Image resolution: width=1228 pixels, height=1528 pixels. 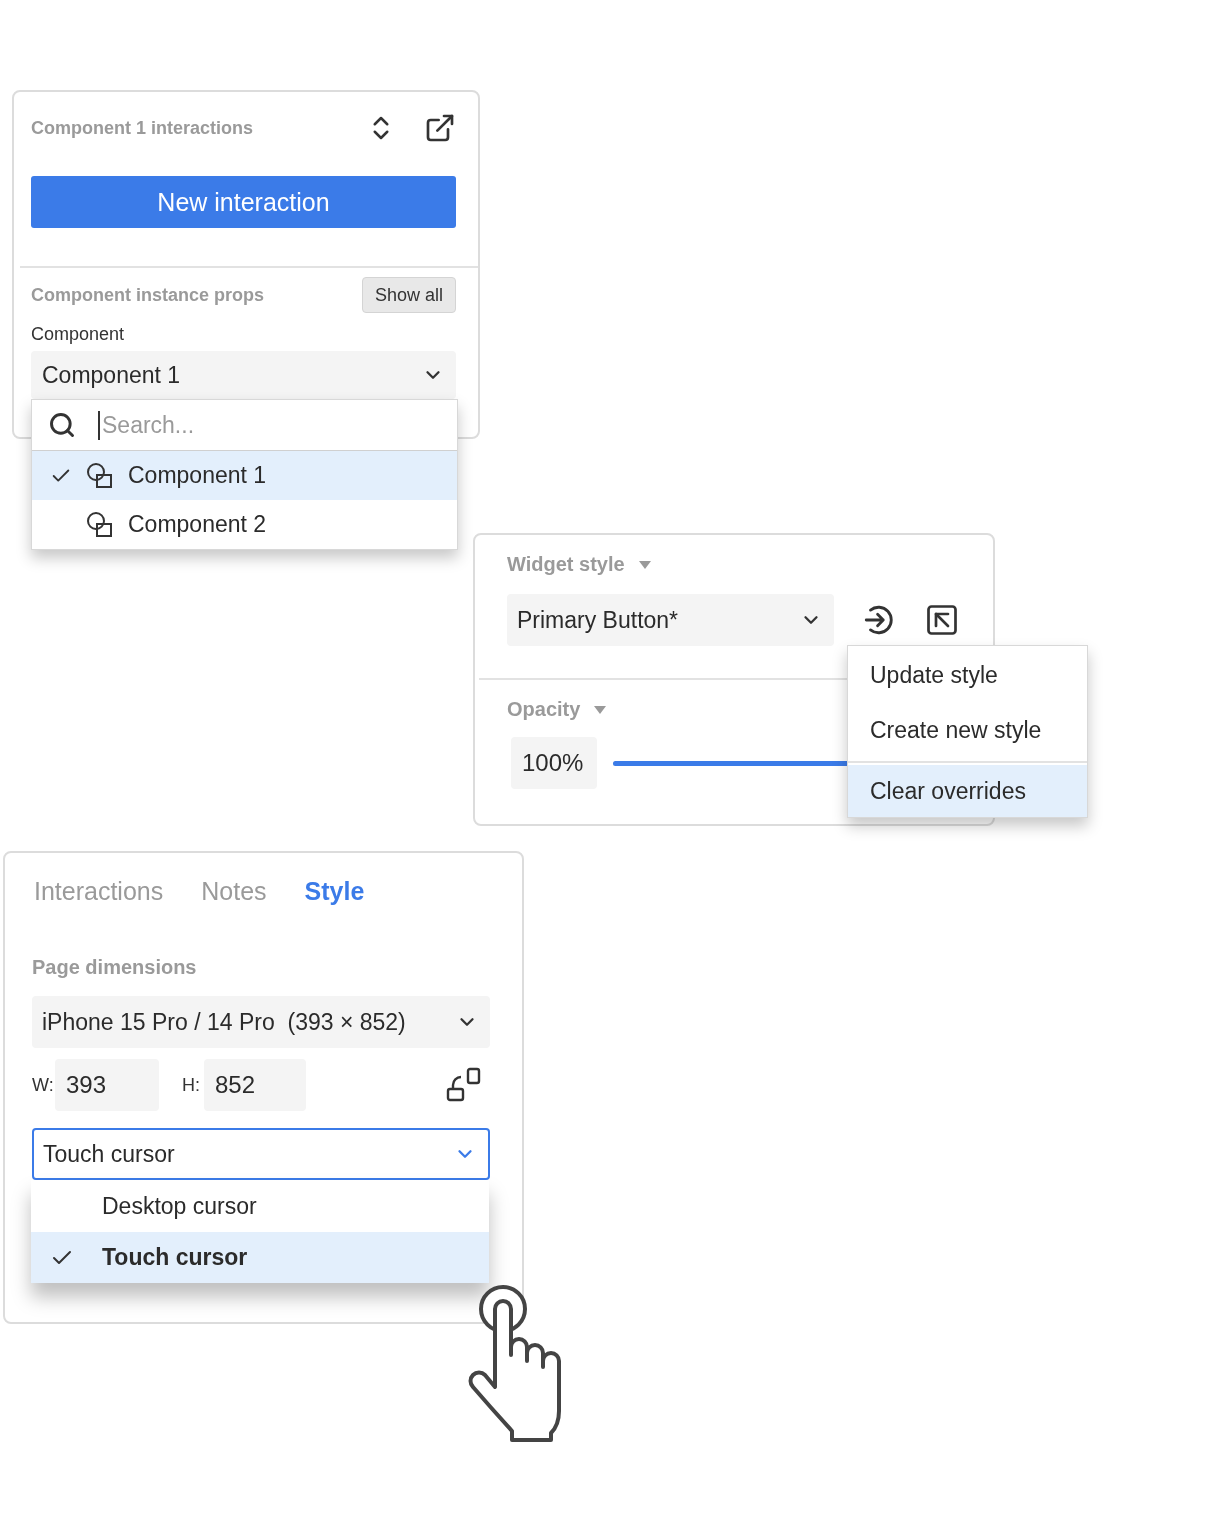 I want to click on field-label: Component, so click(x=78, y=334).